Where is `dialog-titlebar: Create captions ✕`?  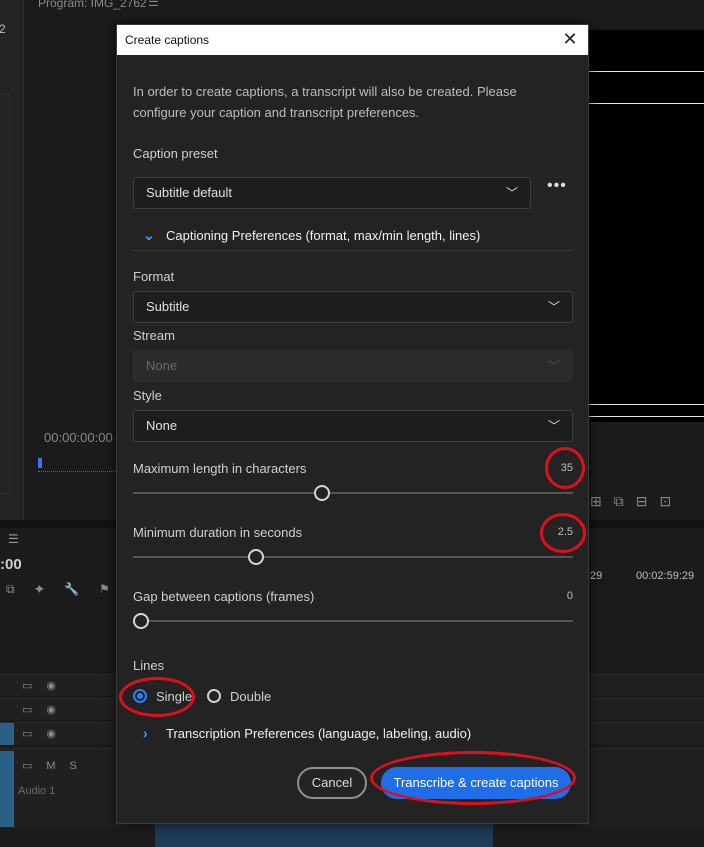 dialog-titlebar: Create captions ✕ is located at coordinates (352, 40).